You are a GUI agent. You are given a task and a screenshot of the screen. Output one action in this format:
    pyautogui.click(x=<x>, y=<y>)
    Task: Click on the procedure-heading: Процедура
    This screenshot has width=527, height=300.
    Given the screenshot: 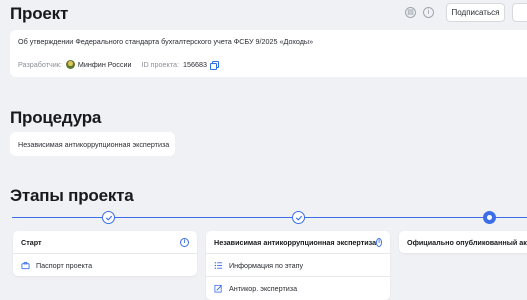 What is the action you would take?
    pyautogui.click(x=56, y=117)
    